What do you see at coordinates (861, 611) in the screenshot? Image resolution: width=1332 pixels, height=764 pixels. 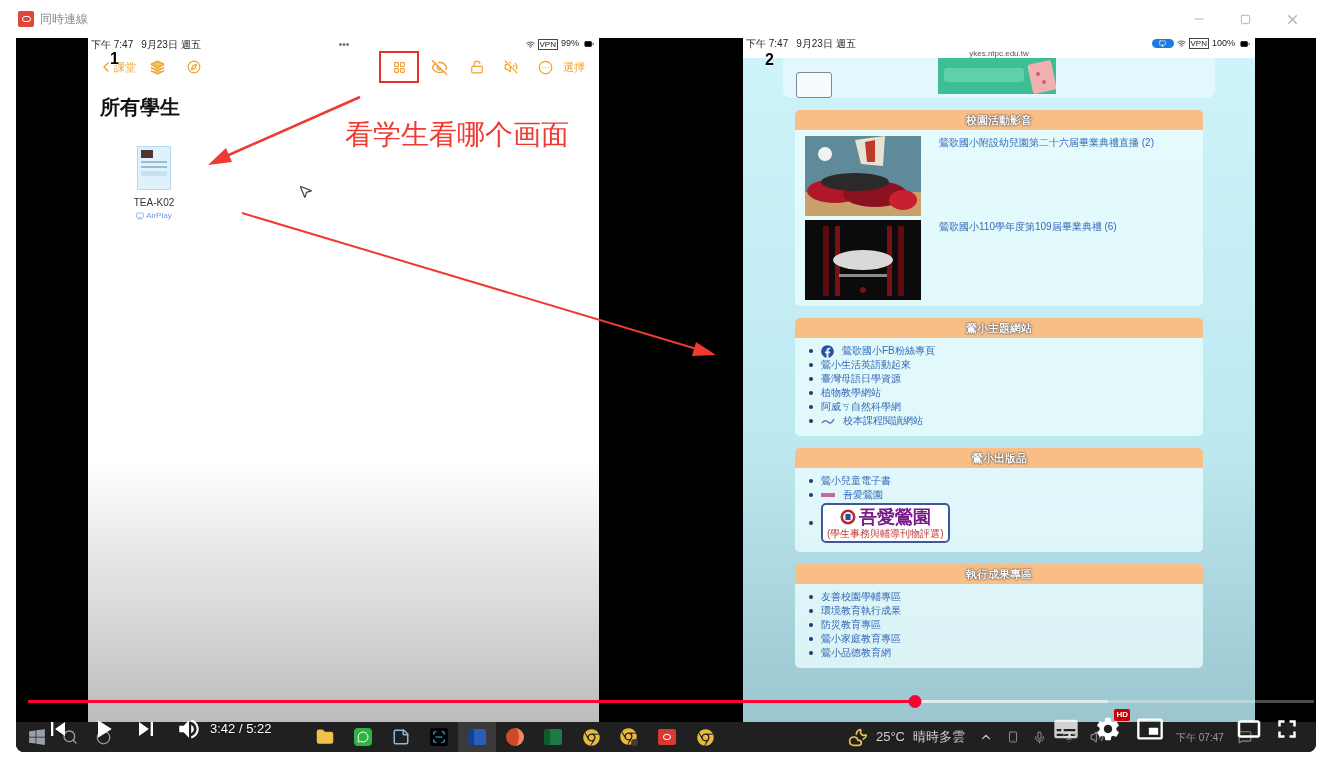 I see `site-link: 環境教育執行成果` at bounding box center [861, 611].